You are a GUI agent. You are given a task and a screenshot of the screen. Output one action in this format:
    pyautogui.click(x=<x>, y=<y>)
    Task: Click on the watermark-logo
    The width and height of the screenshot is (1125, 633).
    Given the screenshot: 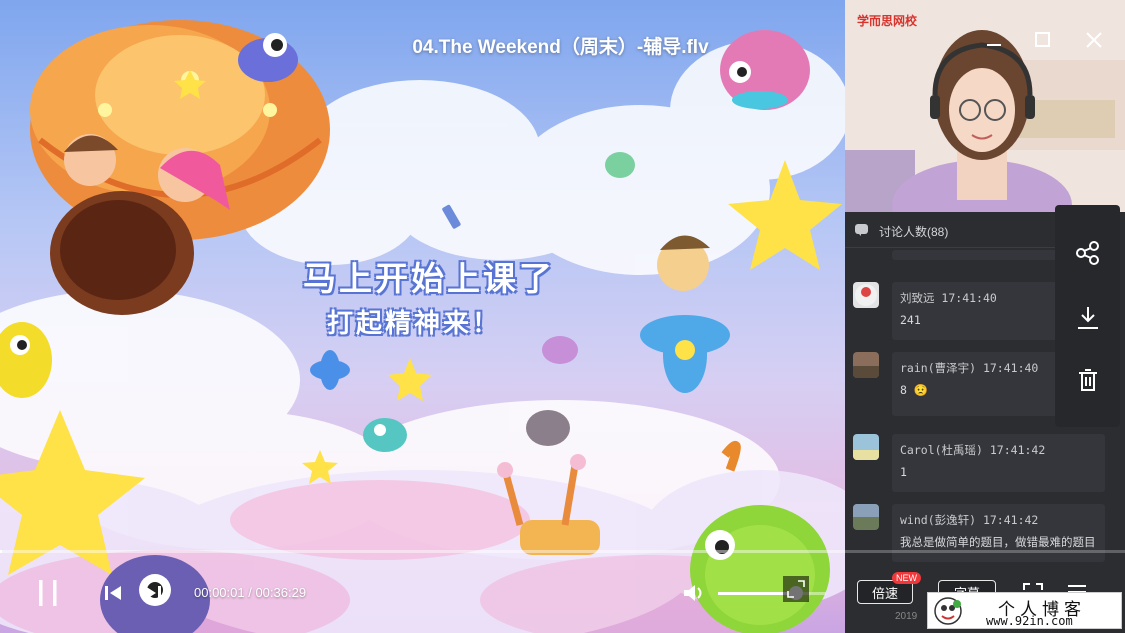 What is the action you would take?
    pyautogui.click(x=948, y=611)
    